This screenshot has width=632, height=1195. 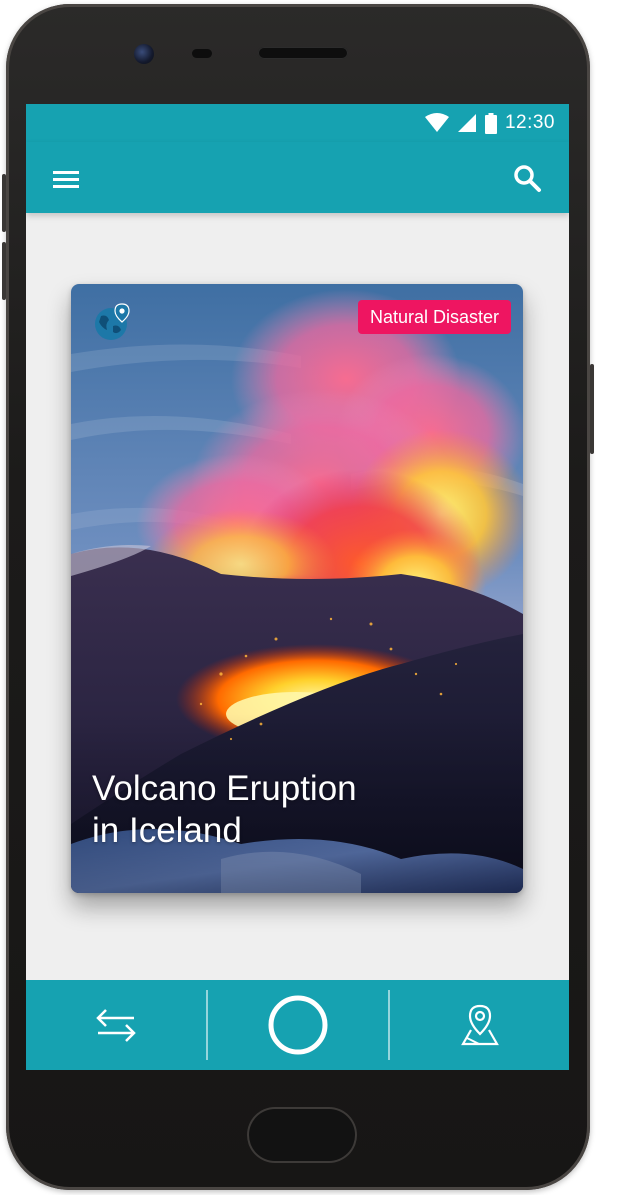 I want to click on menu-button, so click(x=67, y=179).